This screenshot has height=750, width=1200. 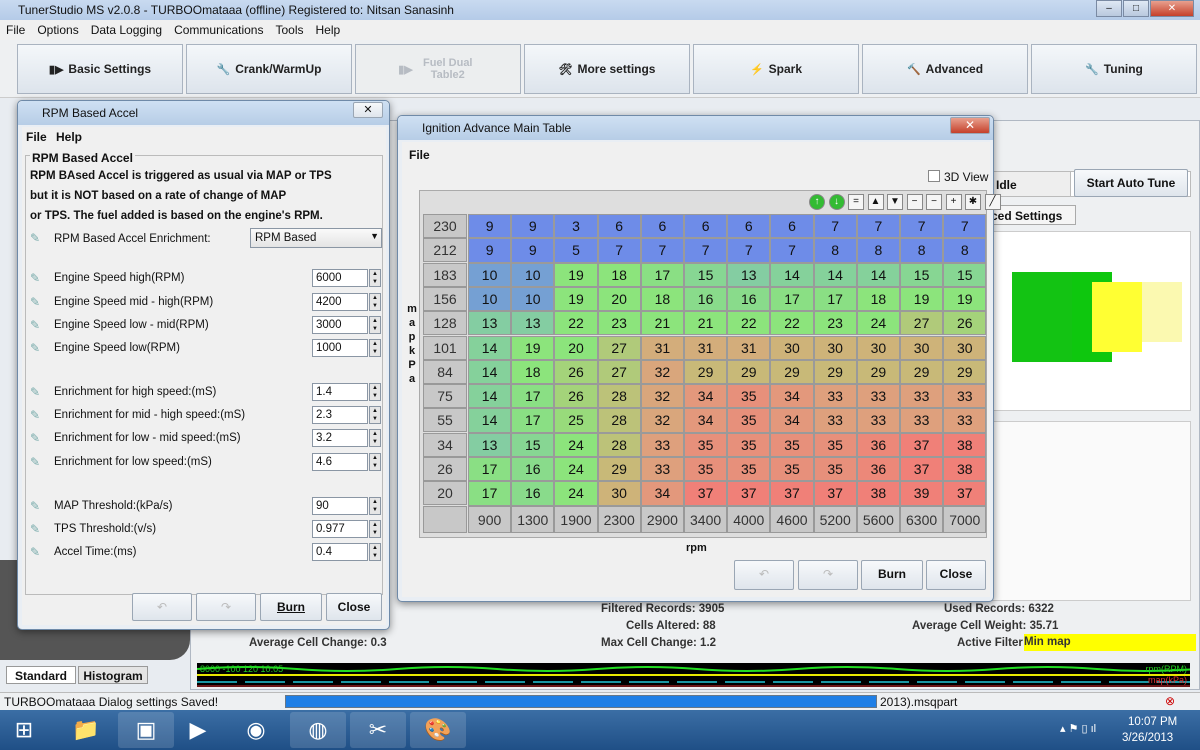 What do you see at coordinates (576, 372) in the screenshot?
I see `table-cell: 26` at bounding box center [576, 372].